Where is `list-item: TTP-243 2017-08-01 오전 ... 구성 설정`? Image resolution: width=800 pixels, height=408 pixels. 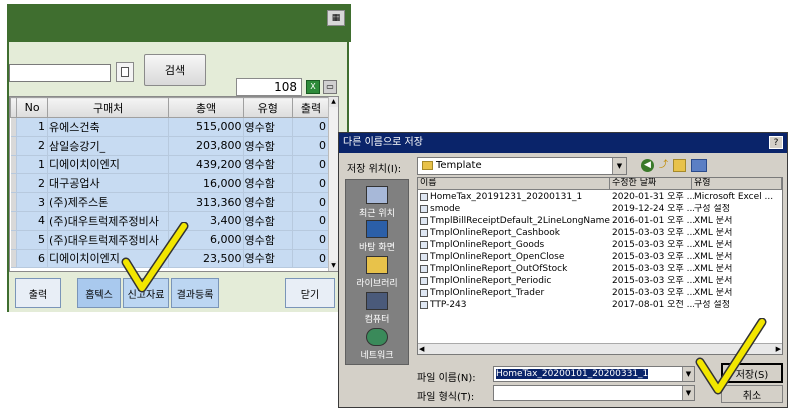
list-item: TTP-243 2017-08-01 오전 ... 구성 설정 is located at coordinates (600, 305).